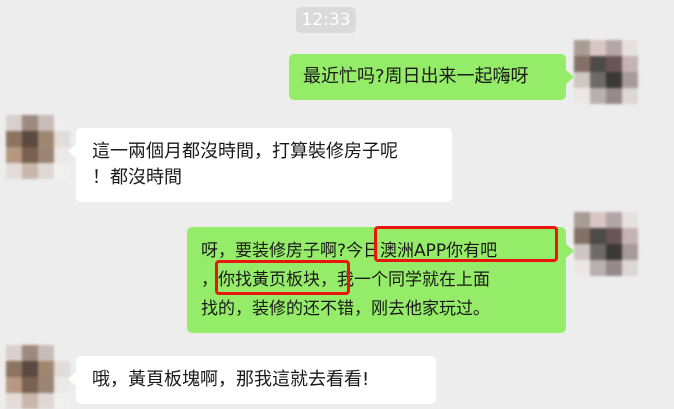  Describe the element at coordinates (137, 177) in the screenshot. I see `message-text: ！都沒時間` at that location.